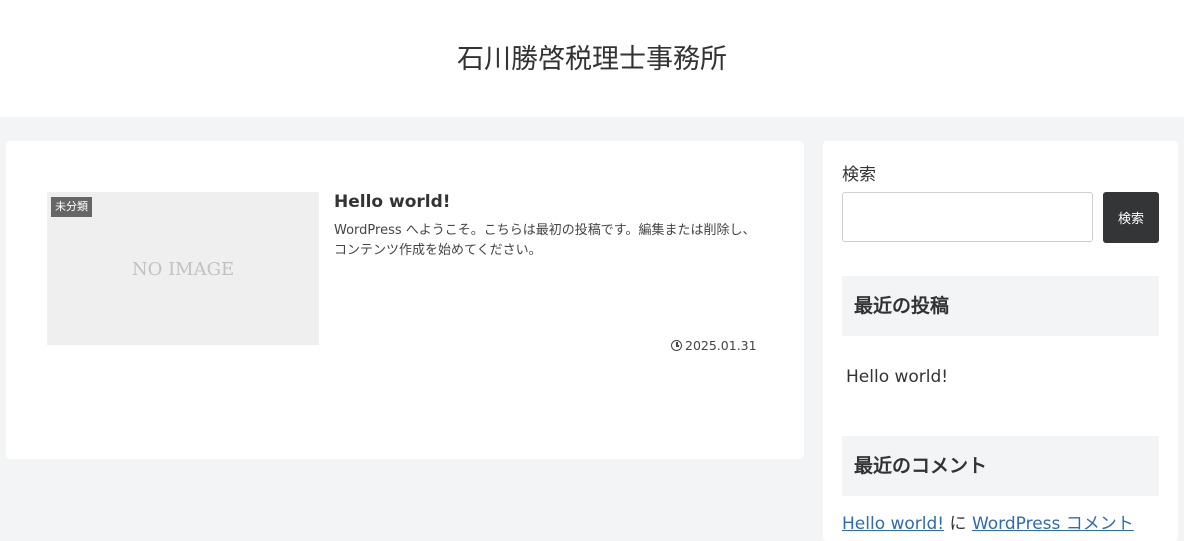 This screenshot has height=541, width=1184. Describe the element at coordinates (1131, 217) in the screenshot. I see `search-button: 検索` at that location.